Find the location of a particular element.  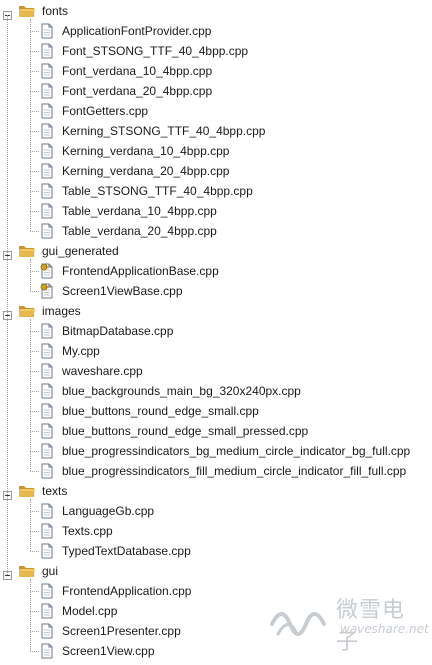

file-label: TypedTextDatabase.cpp is located at coordinates (126, 551).